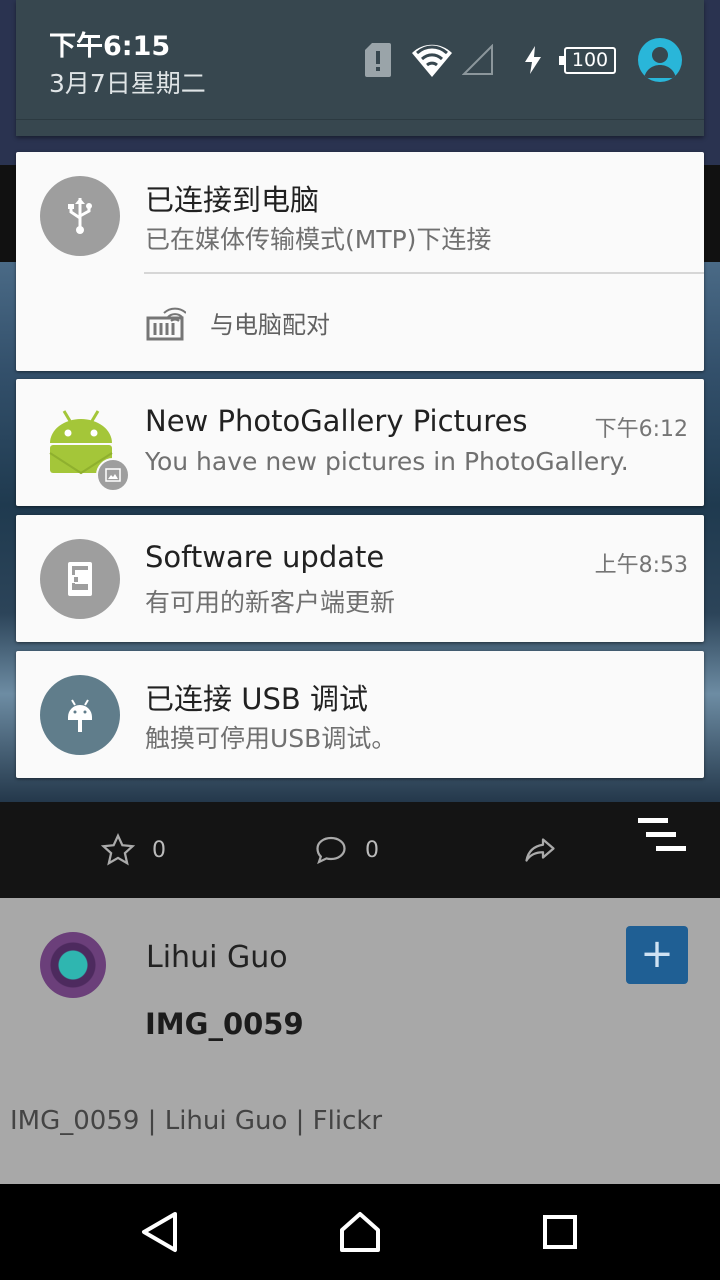 This screenshot has width=720, height=1280. Describe the element at coordinates (360, 578) in the screenshot. I see `notification-software-update: Software update 上午8:53 有可用的新客户端更新` at that location.